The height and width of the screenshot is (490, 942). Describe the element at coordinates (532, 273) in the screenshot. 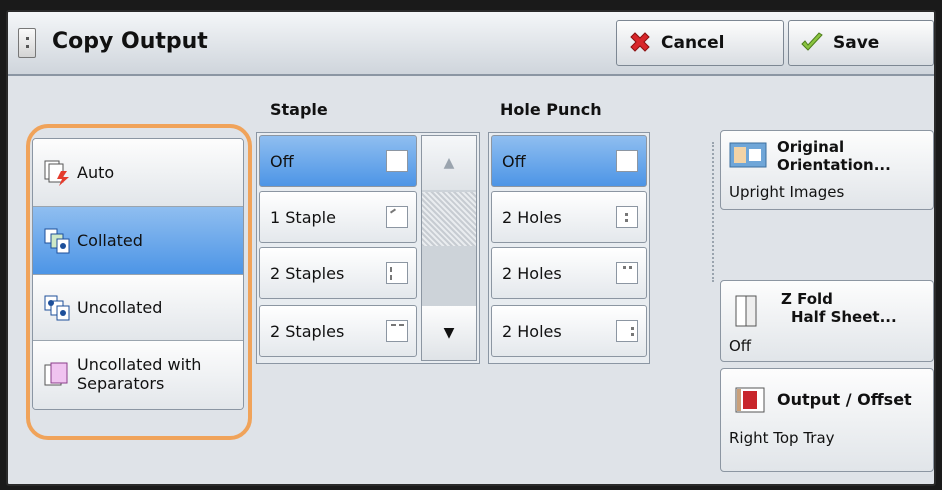

I see `hole-2-top-label: 2 Holes` at that location.